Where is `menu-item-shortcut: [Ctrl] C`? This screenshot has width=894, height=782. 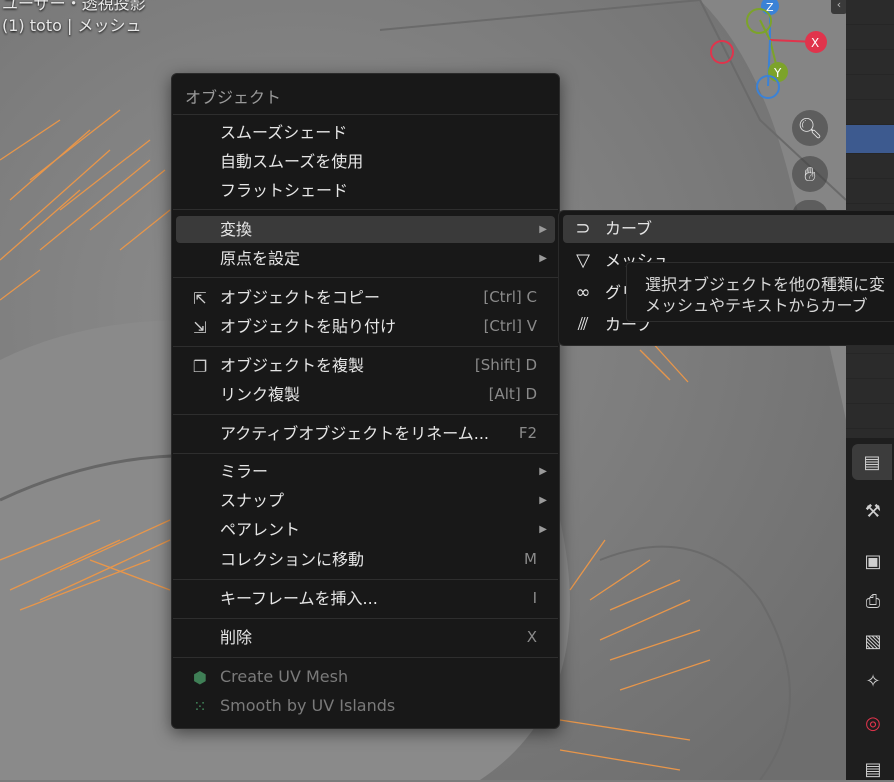 menu-item-shortcut: [Ctrl] C is located at coordinates (510, 297).